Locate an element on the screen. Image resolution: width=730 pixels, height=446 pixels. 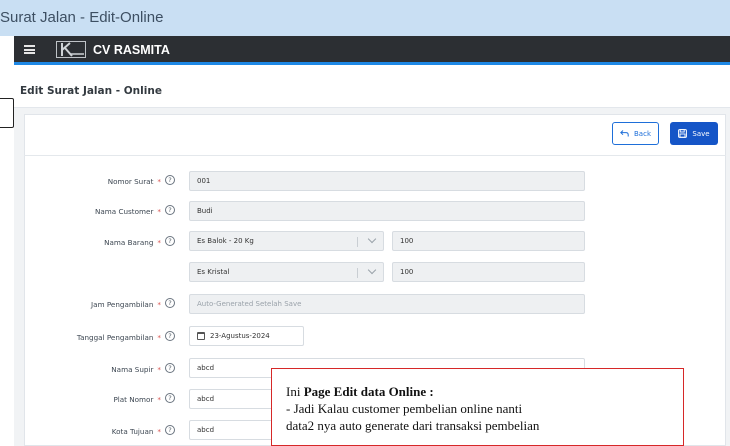
toolbar-divider is located at coordinates (375, 155).